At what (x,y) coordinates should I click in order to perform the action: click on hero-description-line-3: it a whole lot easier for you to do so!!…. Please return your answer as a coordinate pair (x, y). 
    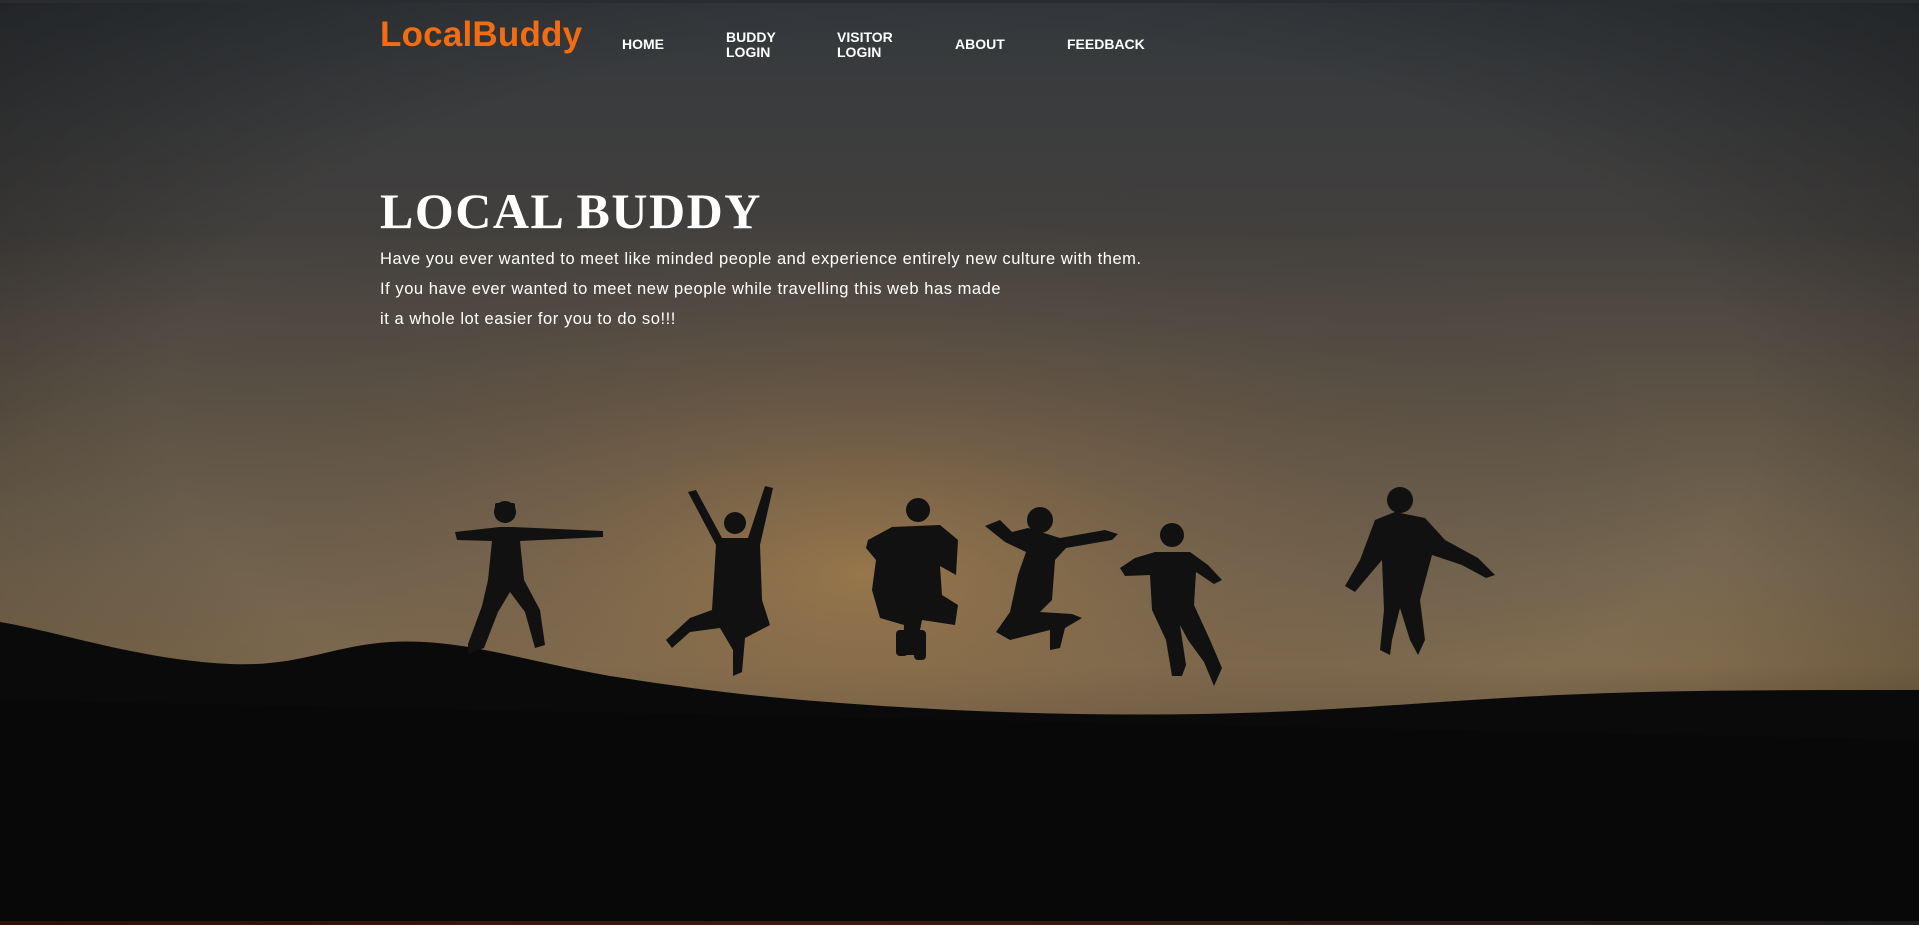
    Looking at the image, I should click on (528, 319).